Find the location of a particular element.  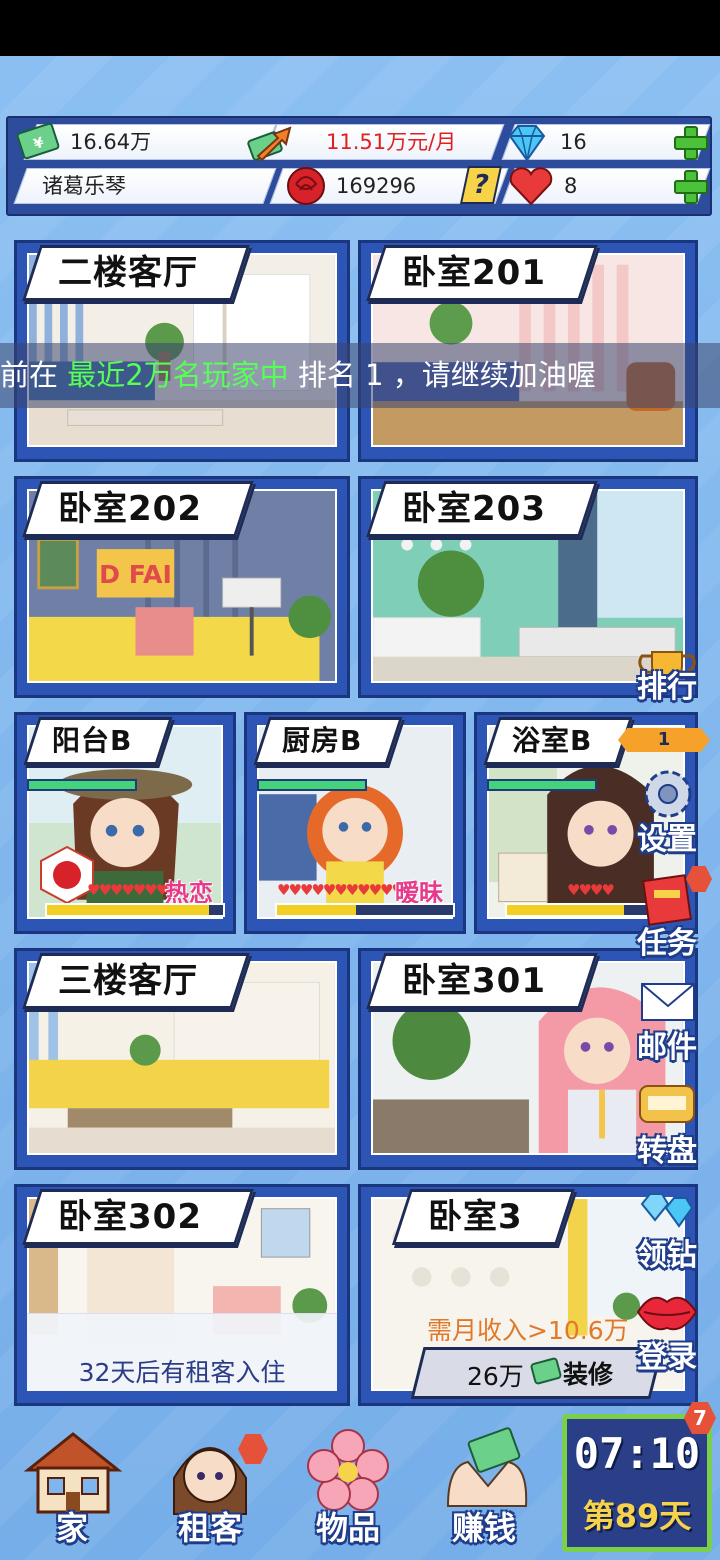

income-arrow-icon is located at coordinates (269, 144).